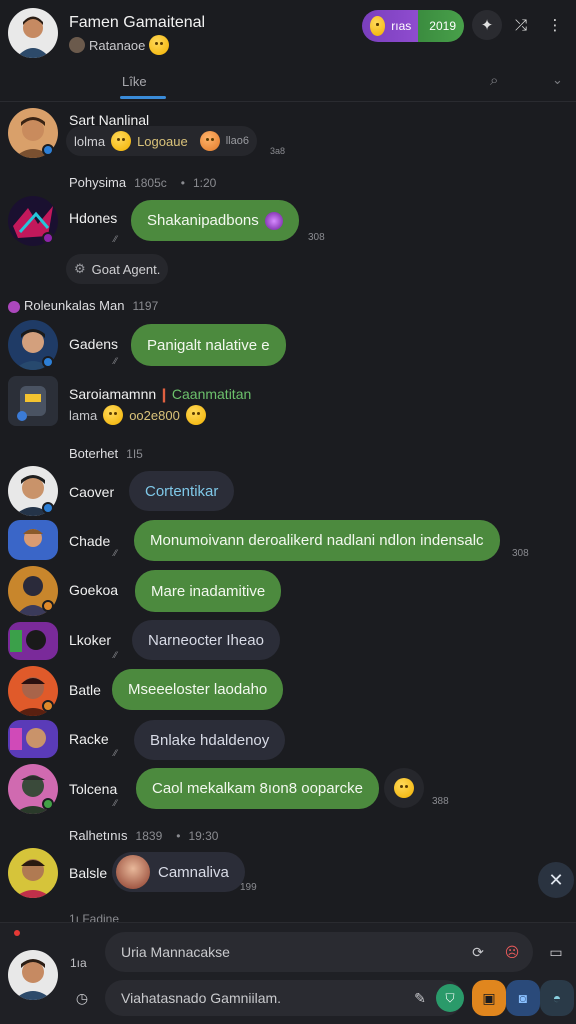  Describe the element at coordinates (94, 590) in the screenshot. I see `sender-name: Goekoa` at that location.